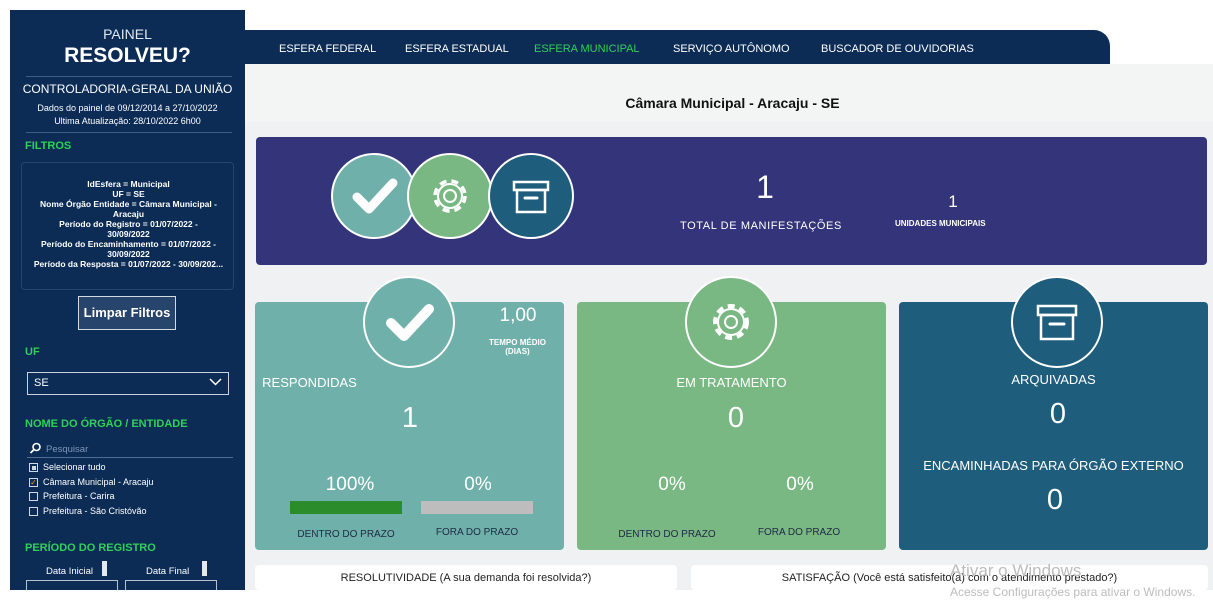 The width and height of the screenshot is (1213, 602). What do you see at coordinates (33, 467) in the screenshot?
I see `checkbox-partial-icon` at bounding box center [33, 467].